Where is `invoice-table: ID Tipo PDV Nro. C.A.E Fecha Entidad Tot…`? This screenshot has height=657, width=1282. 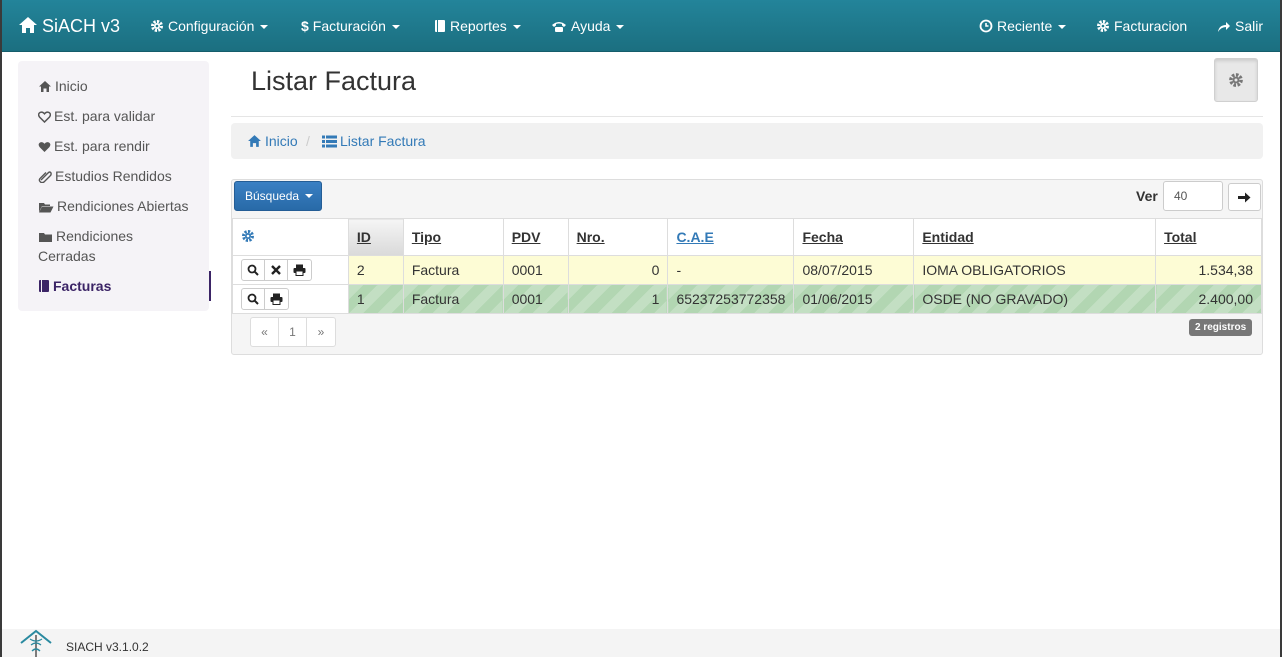 invoice-table: ID Tipo PDV Nro. C.A.E Fecha Entidad Tot… is located at coordinates (747, 266).